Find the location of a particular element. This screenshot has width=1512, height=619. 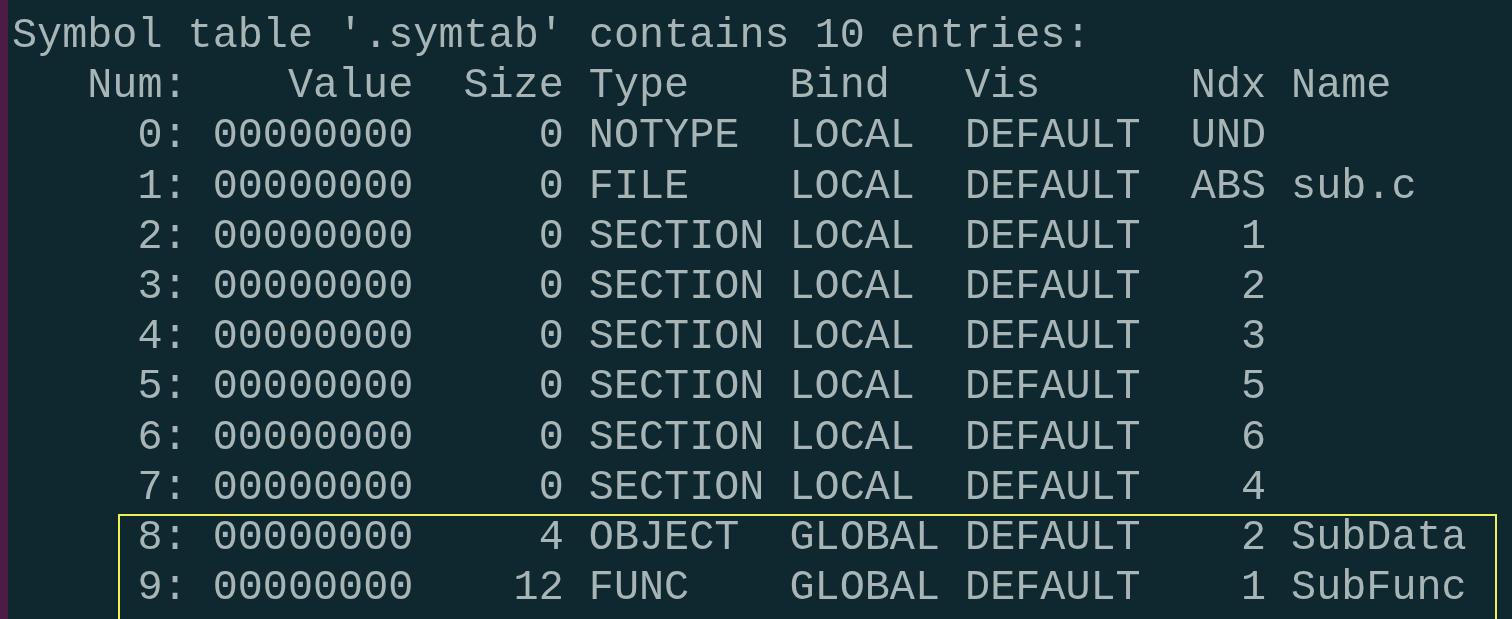

table-title: Symbol table '.symtab' contains 10 entries: is located at coordinates (551, 36).